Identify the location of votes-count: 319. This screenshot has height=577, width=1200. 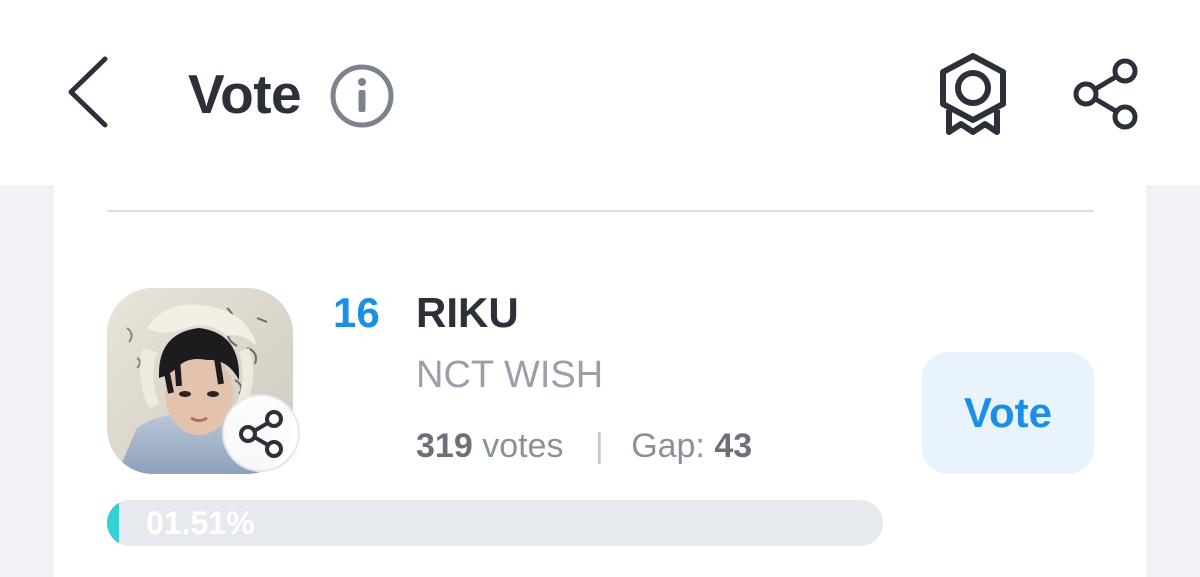
(444, 446).